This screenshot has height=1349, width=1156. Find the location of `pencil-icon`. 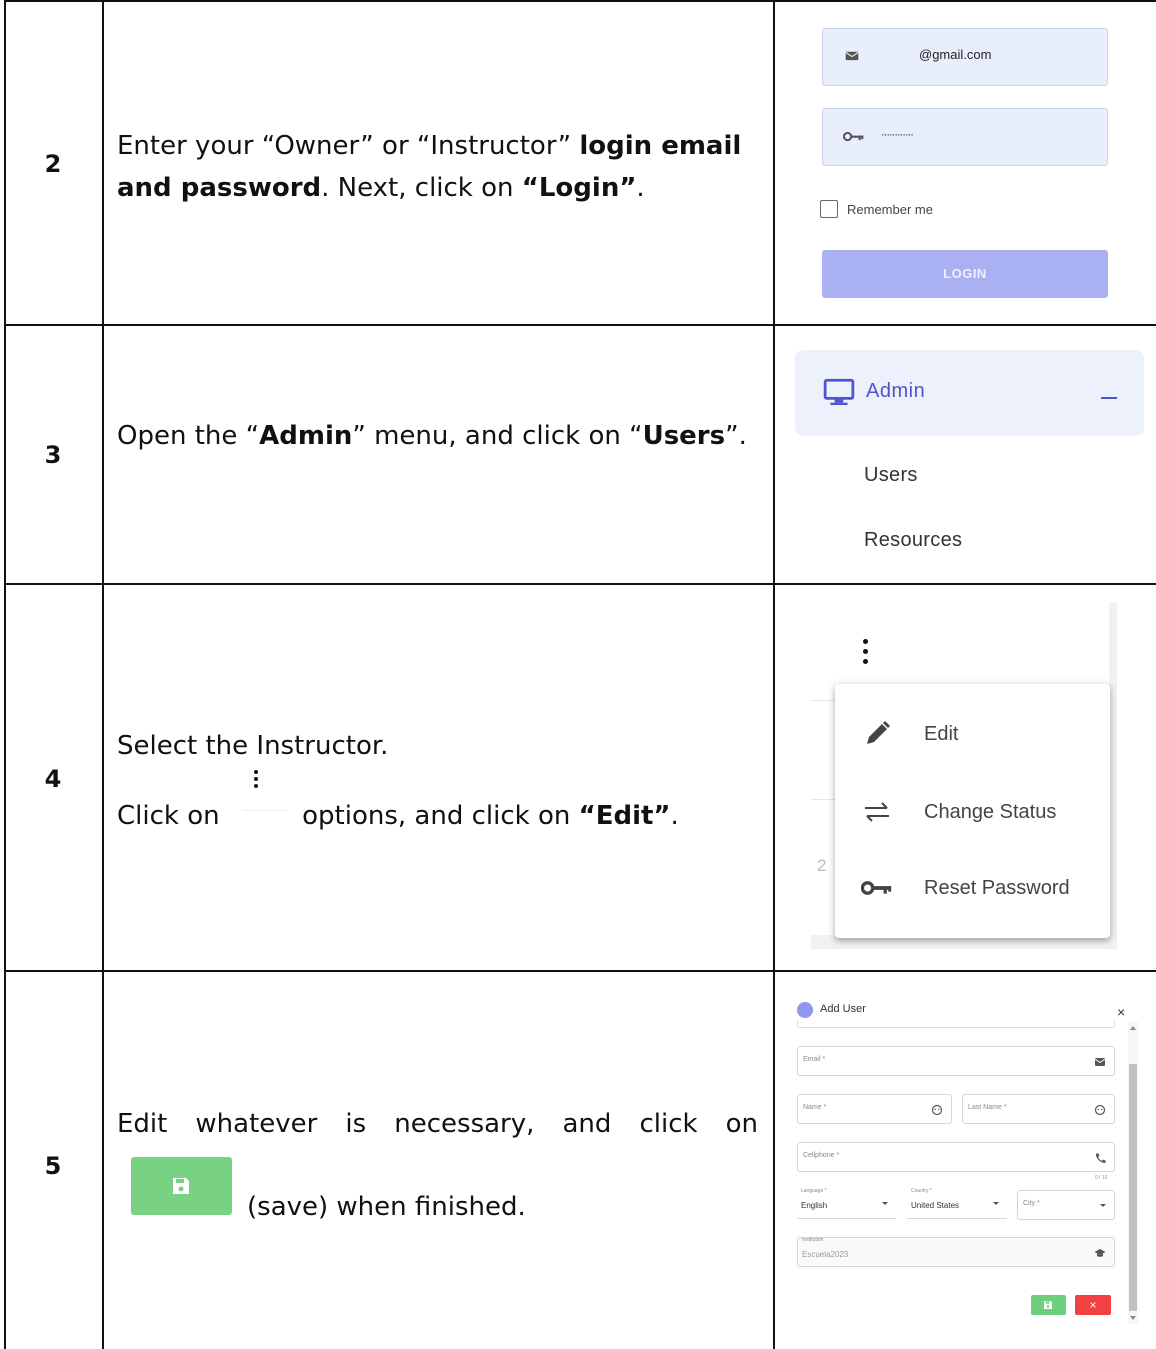

pencil-icon is located at coordinates (878, 732).